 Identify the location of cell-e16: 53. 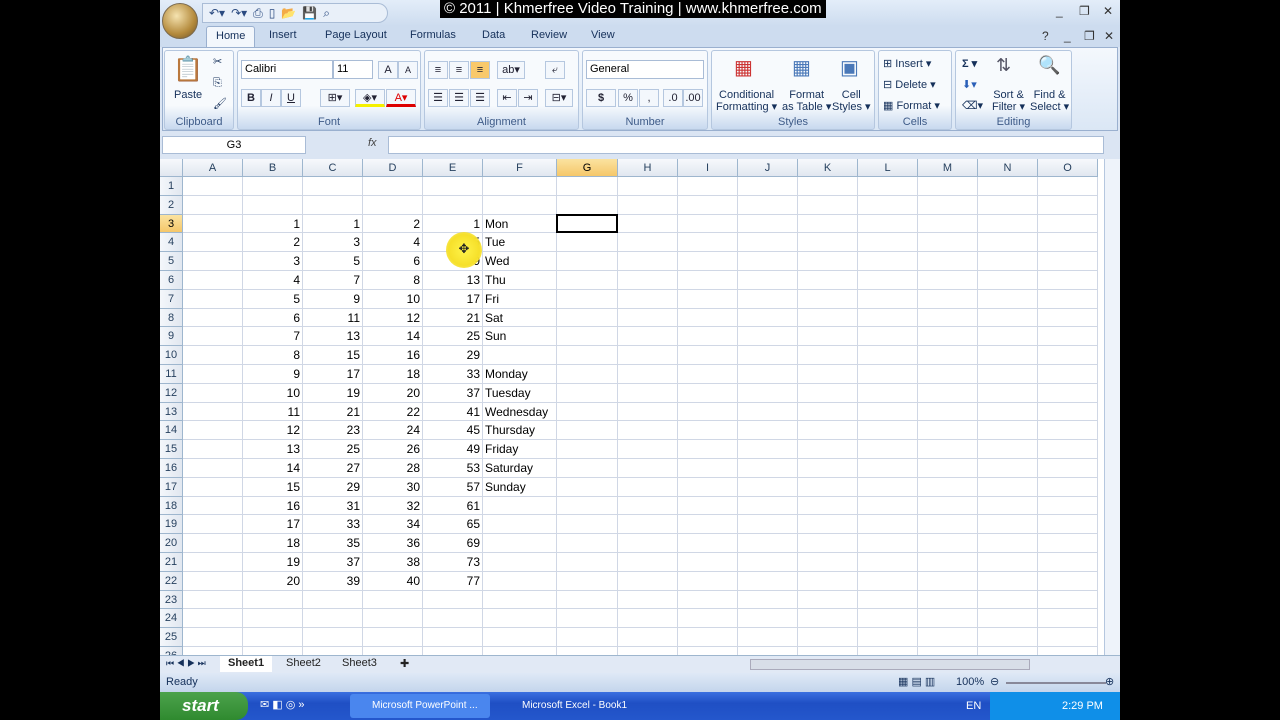
(453, 468).